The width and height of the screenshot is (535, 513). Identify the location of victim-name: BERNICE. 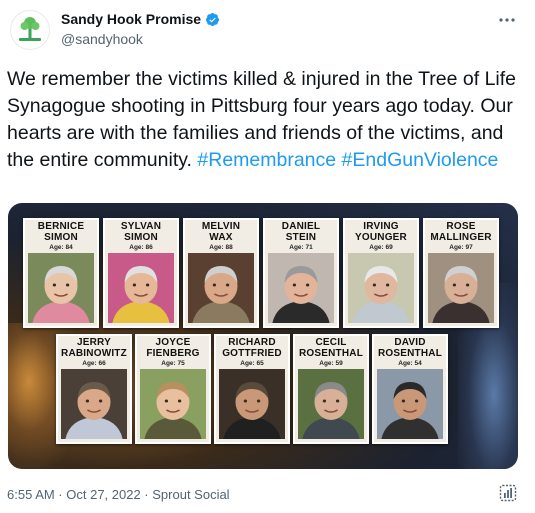
(61, 226).